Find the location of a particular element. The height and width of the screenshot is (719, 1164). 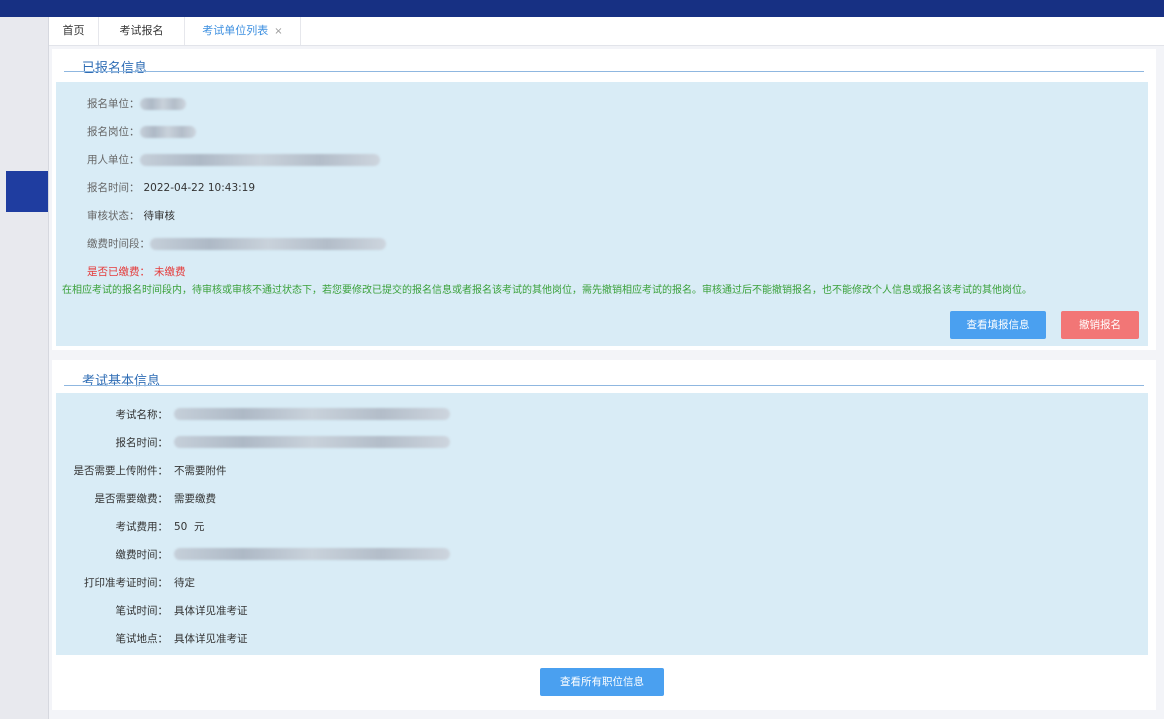

written-time-value: 具体详见准考证 is located at coordinates (211, 611).